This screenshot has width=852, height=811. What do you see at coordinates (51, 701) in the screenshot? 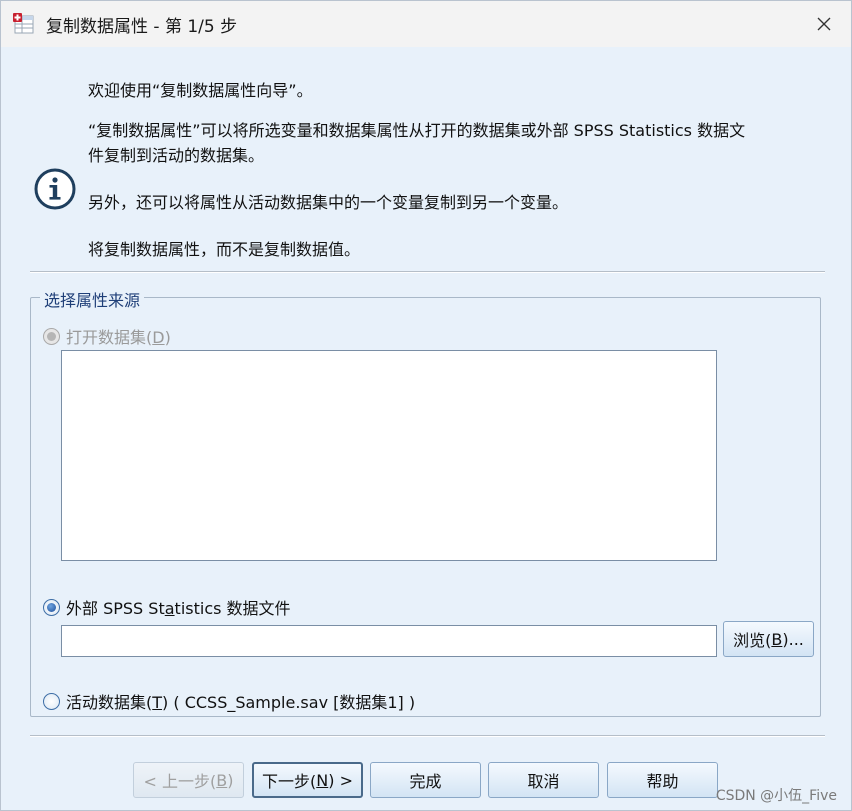
I see `radio-active-dataset-button` at bounding box center [51, 701].